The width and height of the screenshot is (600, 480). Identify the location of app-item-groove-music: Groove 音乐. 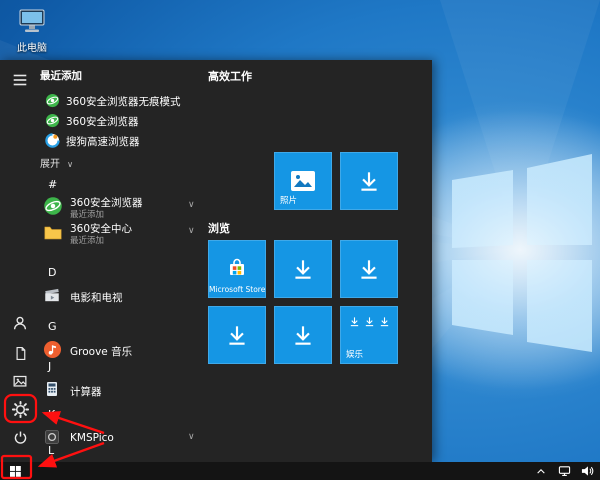
(128, 351).